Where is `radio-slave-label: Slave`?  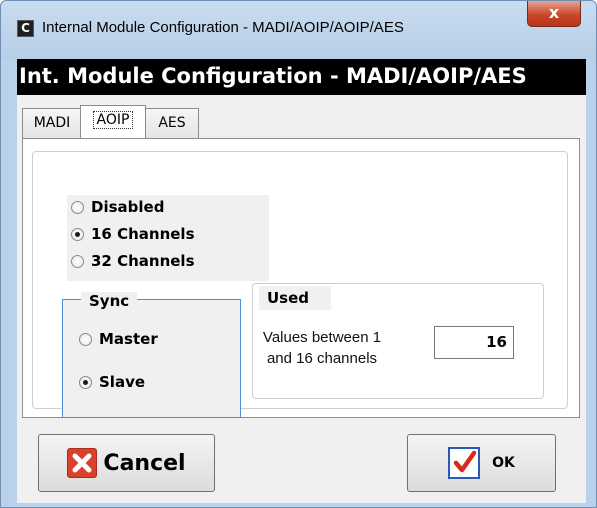 radio-slave-label: Slave is located at coordinates (122, 382).